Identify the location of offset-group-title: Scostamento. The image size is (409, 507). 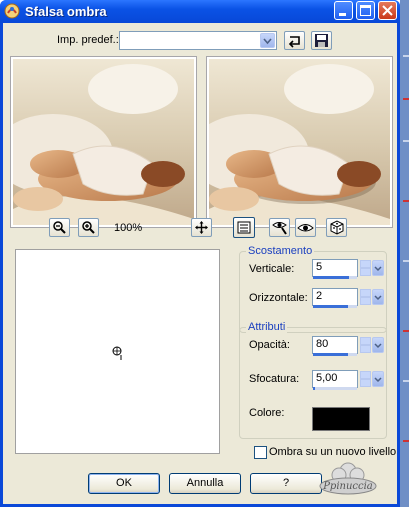
(280, 251).